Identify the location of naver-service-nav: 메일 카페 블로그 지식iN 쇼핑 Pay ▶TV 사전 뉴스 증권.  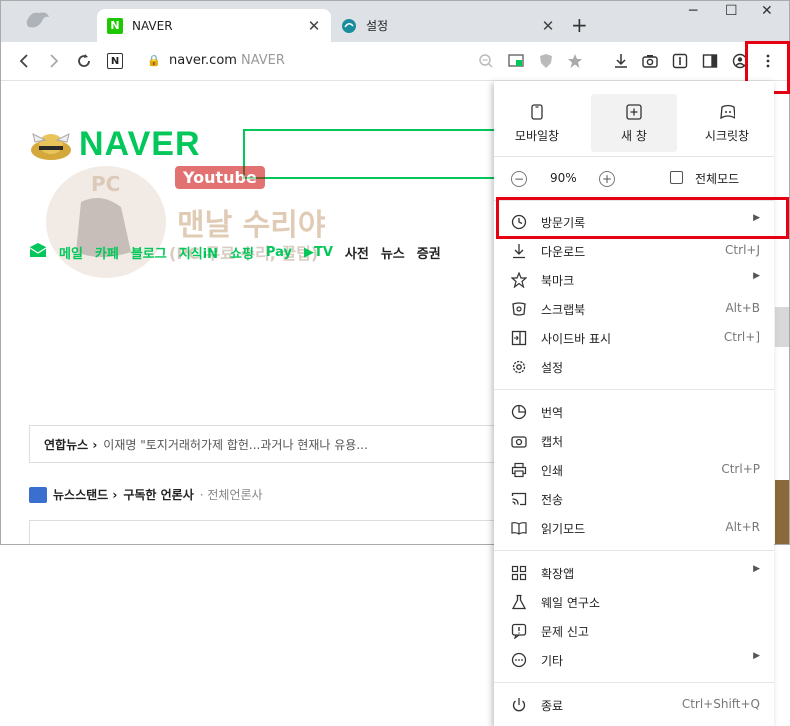
(235, 252).